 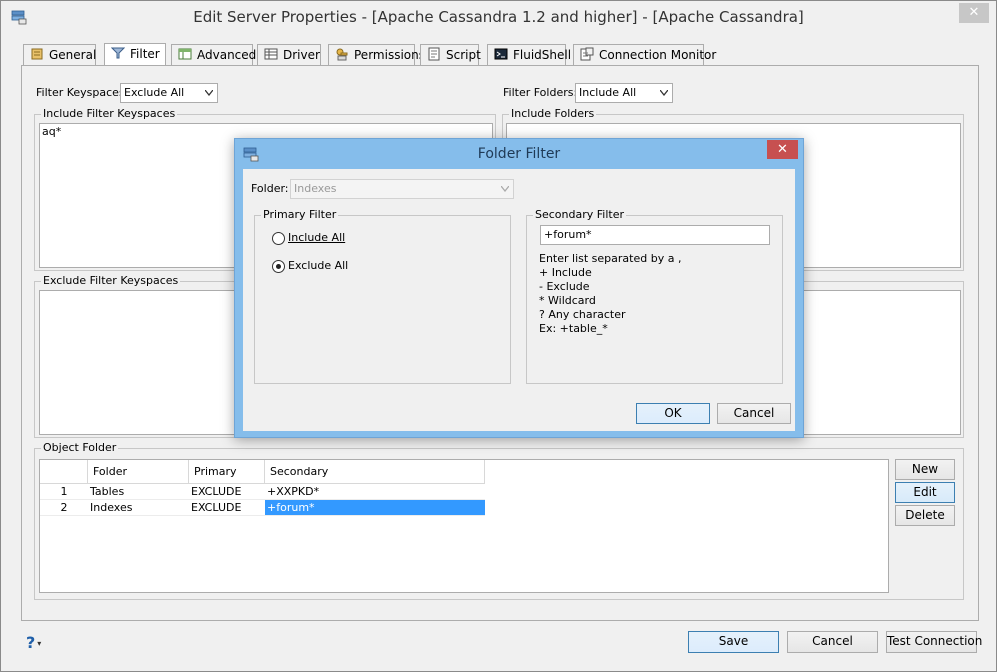 I want to click on filter-keyspaces-label: Filter Keyspaces, so click(x=80, y=92).